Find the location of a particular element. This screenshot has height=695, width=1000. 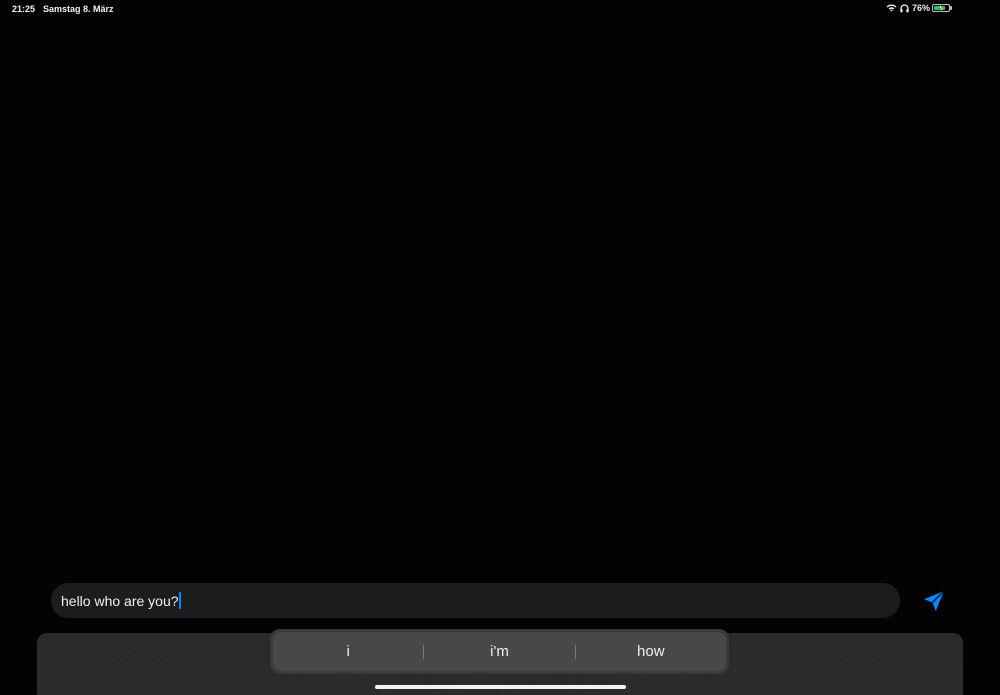

charging-bolt-icon is located at coordinates (941, 8).